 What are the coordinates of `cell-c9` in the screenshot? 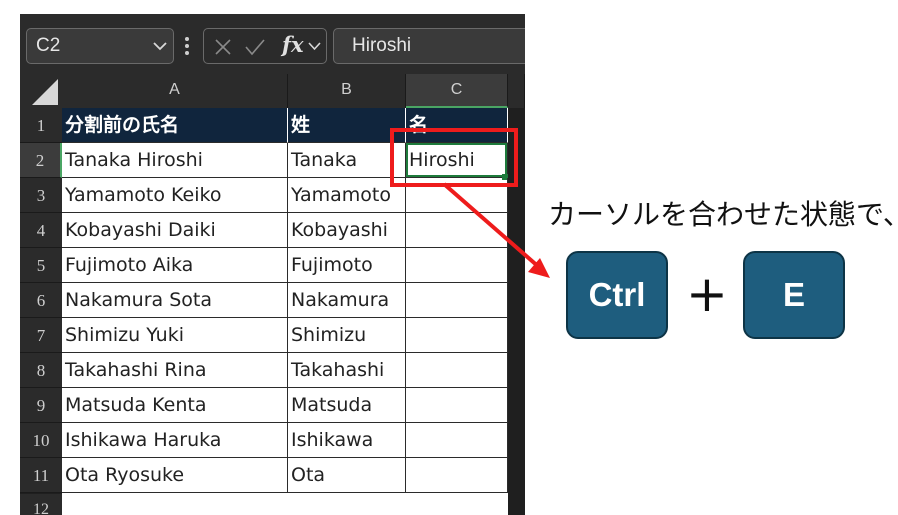 It's located at (457, 405).